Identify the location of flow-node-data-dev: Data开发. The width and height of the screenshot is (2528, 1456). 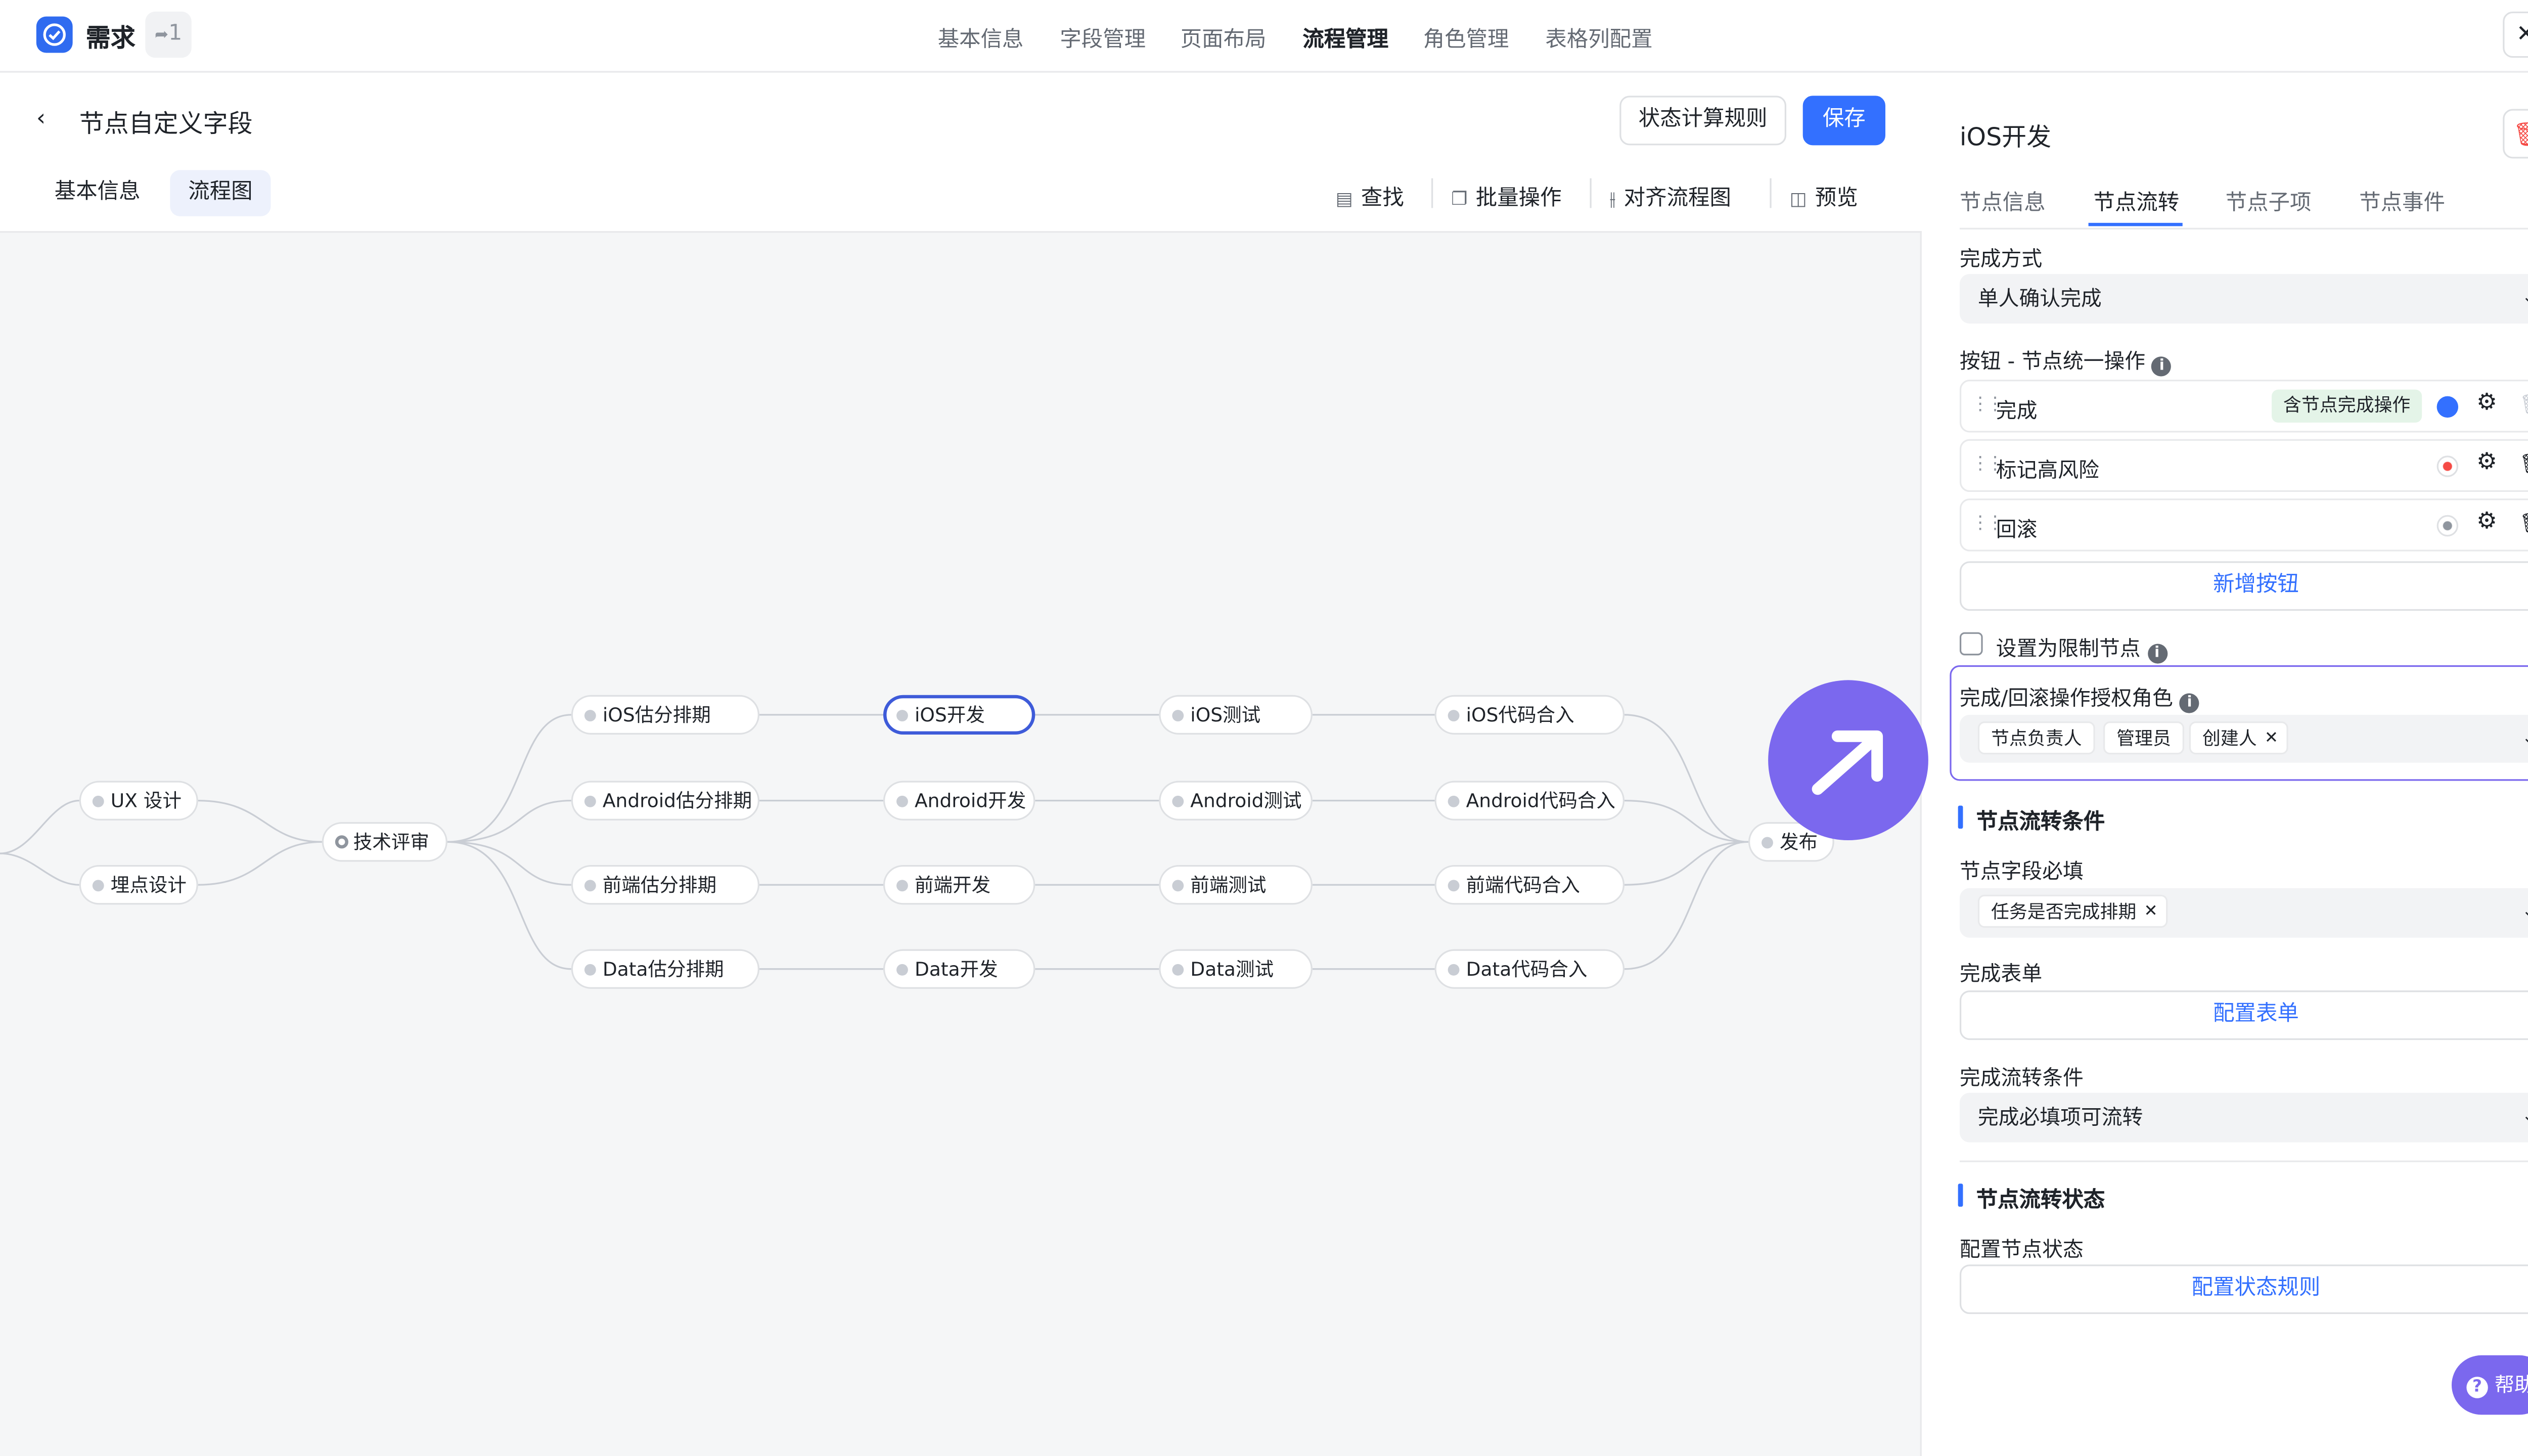
(959, 969).